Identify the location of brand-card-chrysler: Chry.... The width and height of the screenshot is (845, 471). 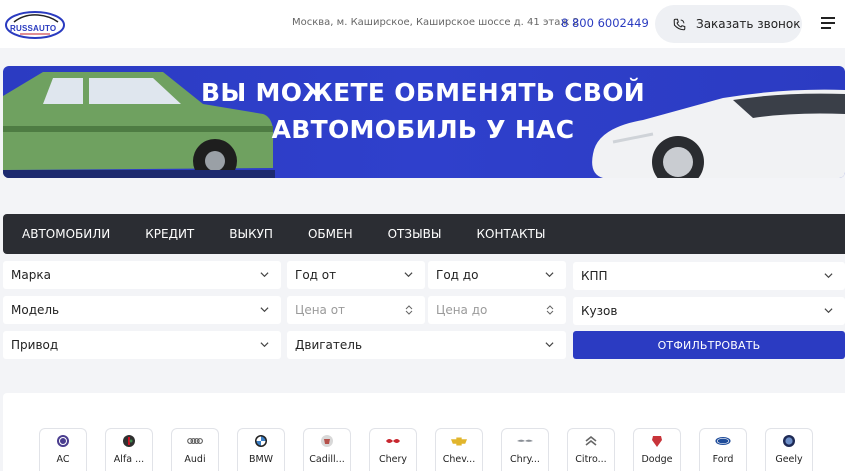
(525, 449).